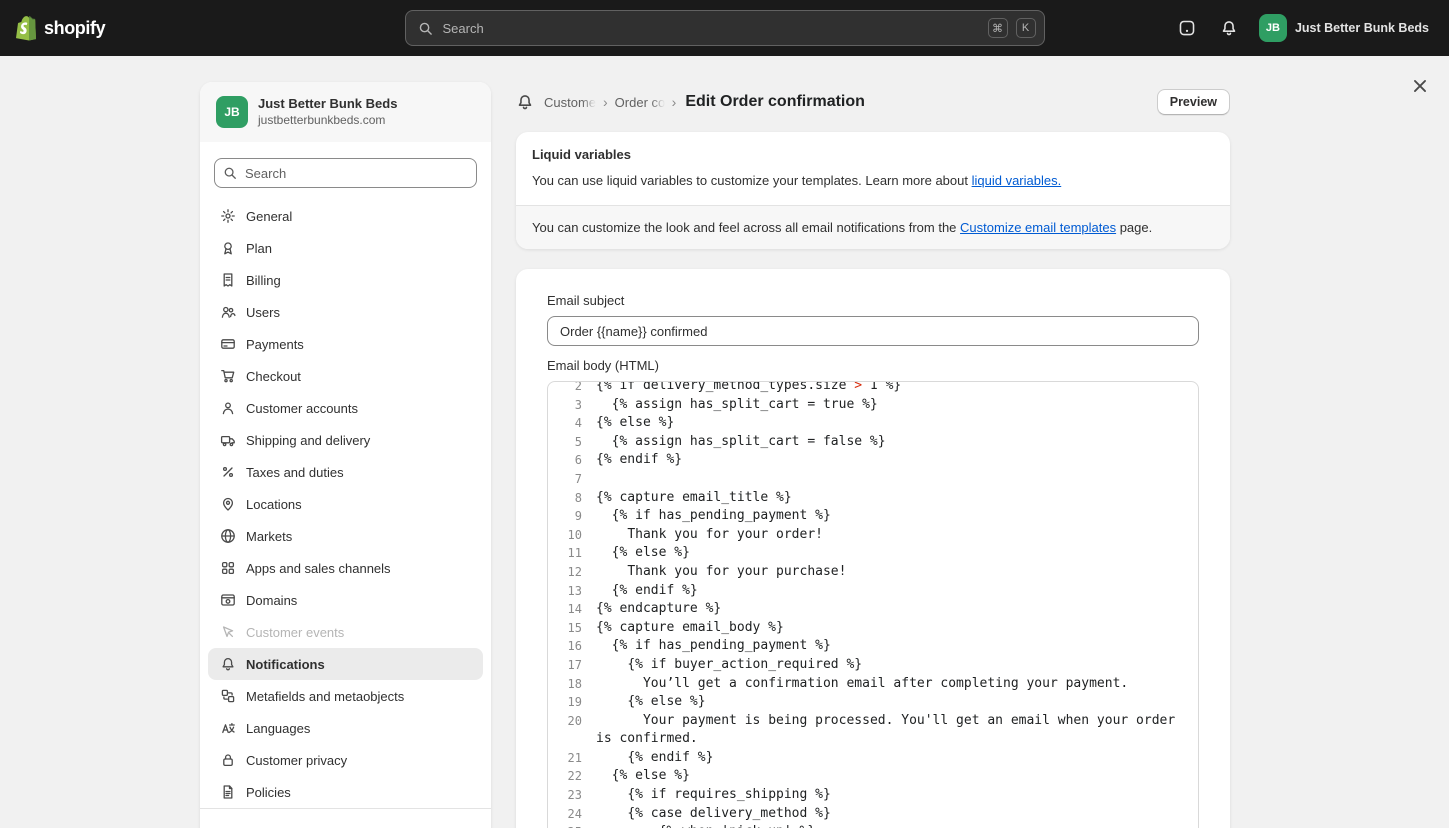  I want to click on line-number: 14, so click(574, 609).